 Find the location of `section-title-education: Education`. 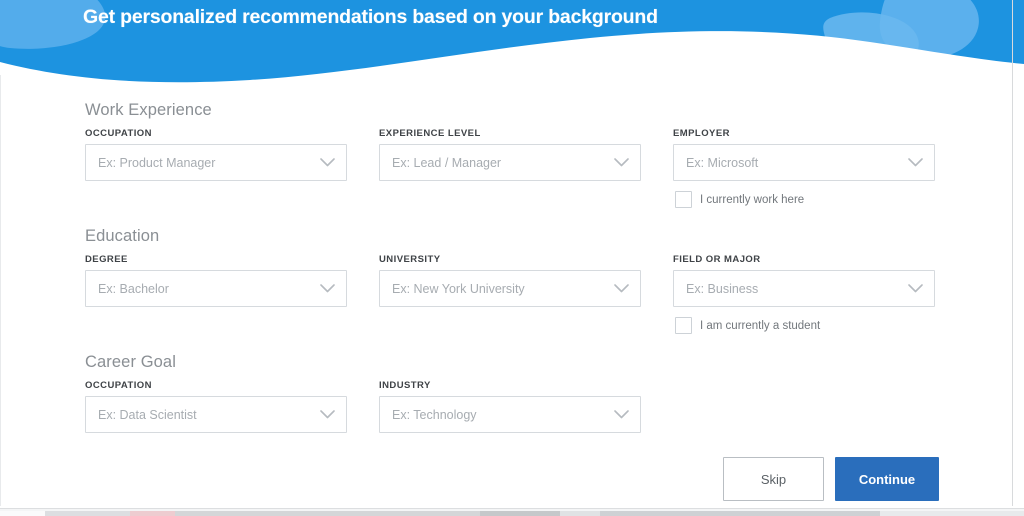

section-title-education: Education is located at coordinates (122, 236).